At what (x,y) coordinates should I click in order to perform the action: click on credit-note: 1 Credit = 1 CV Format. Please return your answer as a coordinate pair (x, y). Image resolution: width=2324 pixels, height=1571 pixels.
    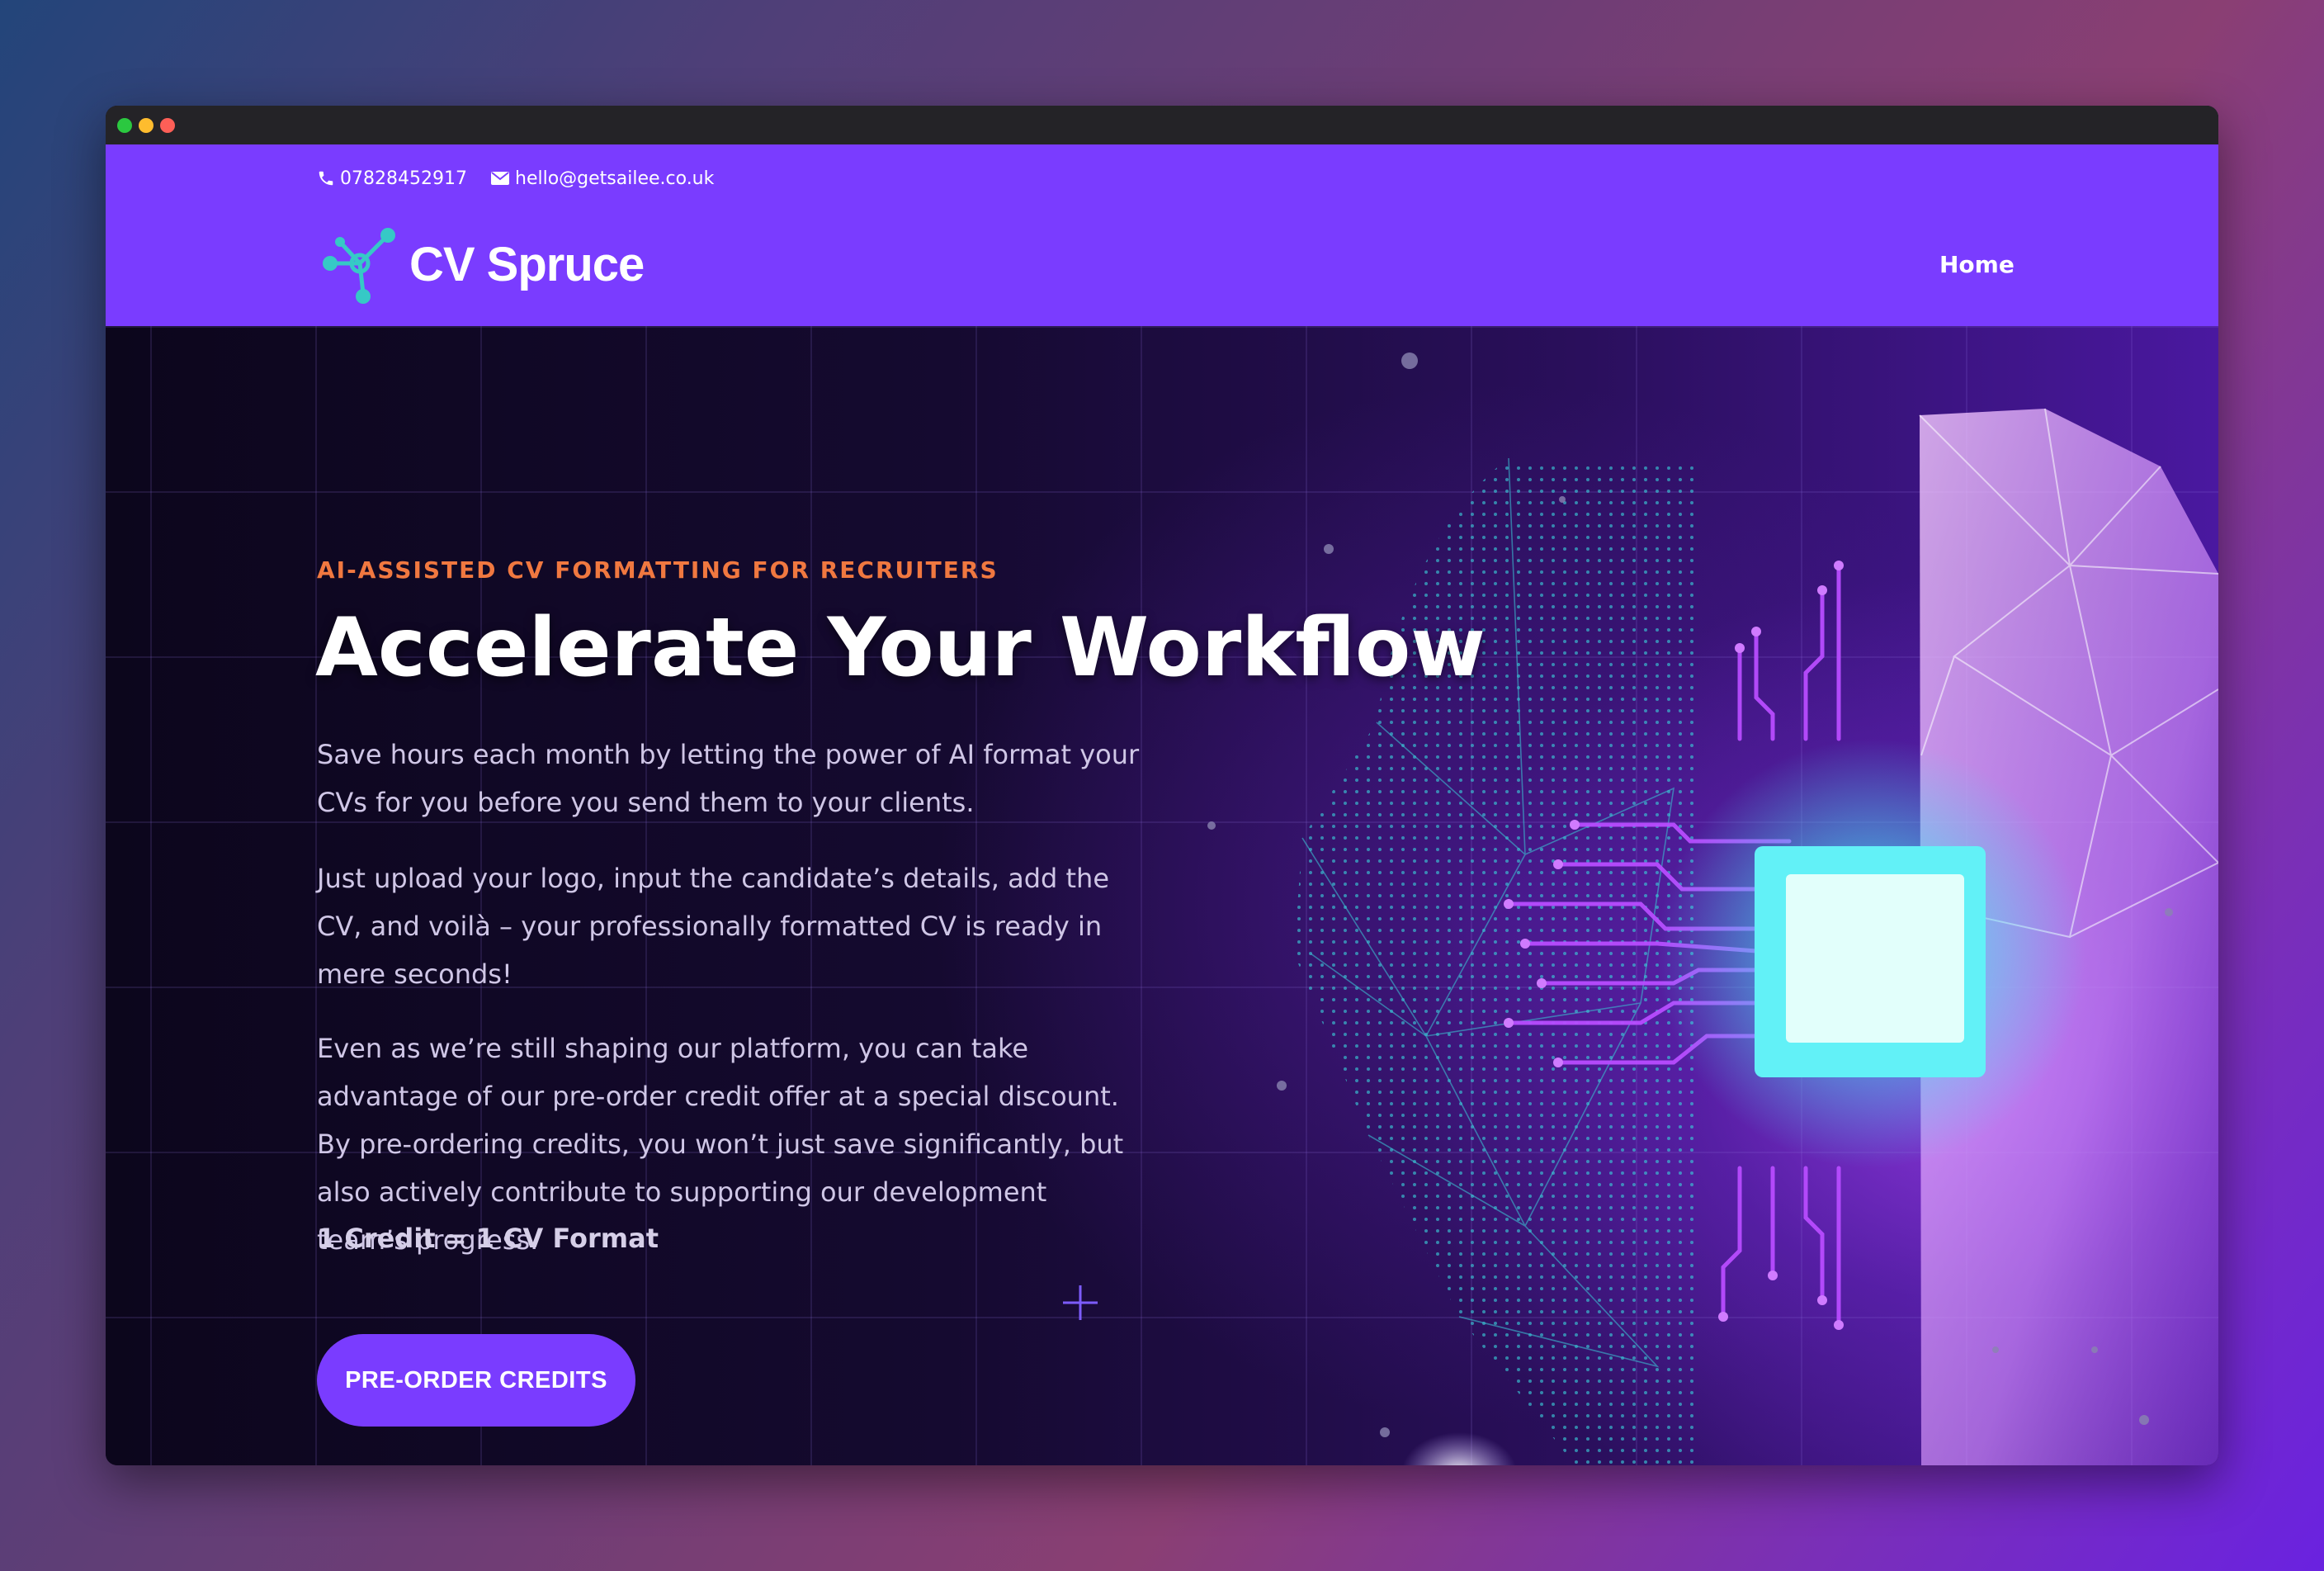
    Looking at the image, I should click on (488, 1238).